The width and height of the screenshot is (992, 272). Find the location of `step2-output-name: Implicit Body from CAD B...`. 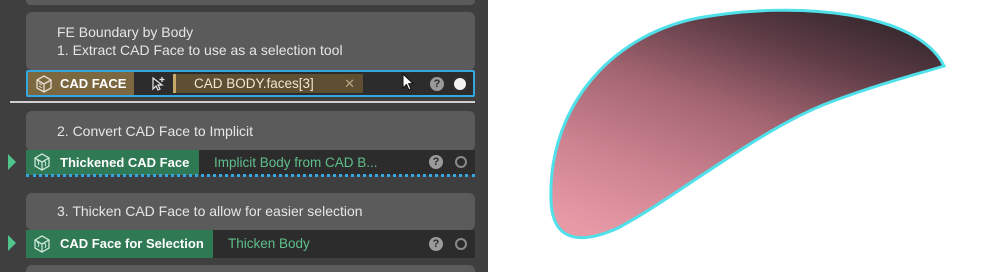

step2-output-name: Implicit Body from CAD B... is located at coordinates (296, 163).